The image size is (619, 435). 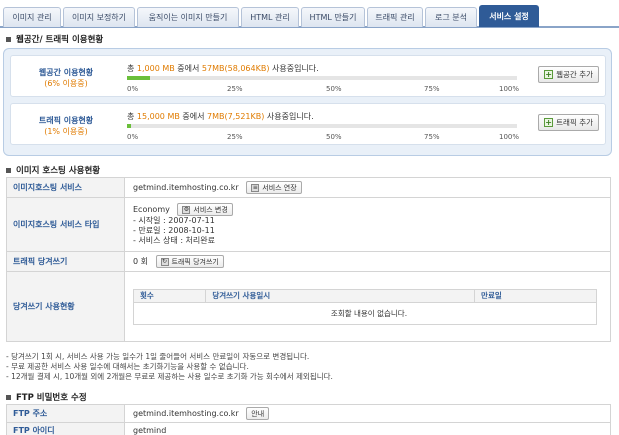 What do you see at coordinates (140, 261) in the screenshot?
I see `traffic-pull-count: 0 회` at bounding box center [140, 261].